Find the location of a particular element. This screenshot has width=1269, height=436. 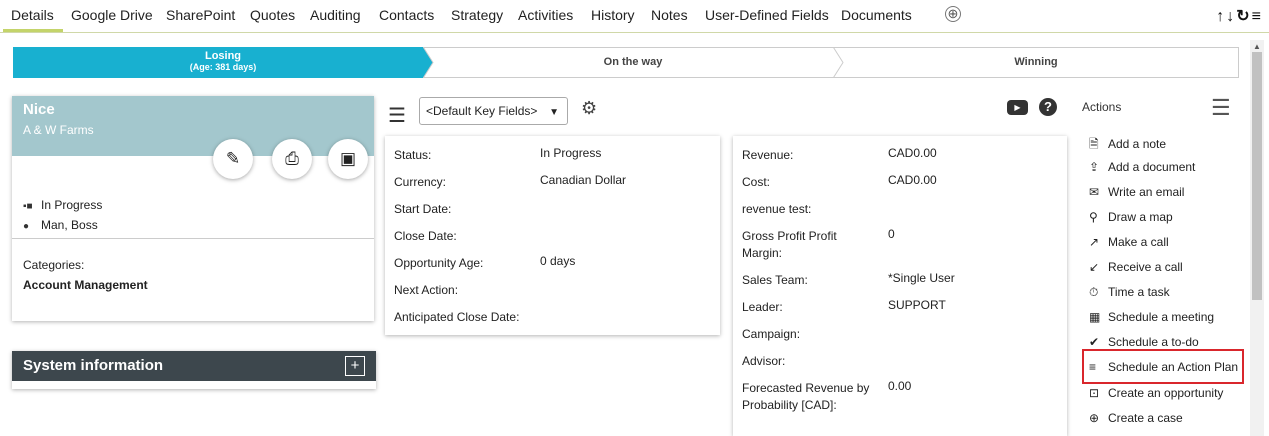

stage-on-the-way: On the way is located at coordinates (638, 62).